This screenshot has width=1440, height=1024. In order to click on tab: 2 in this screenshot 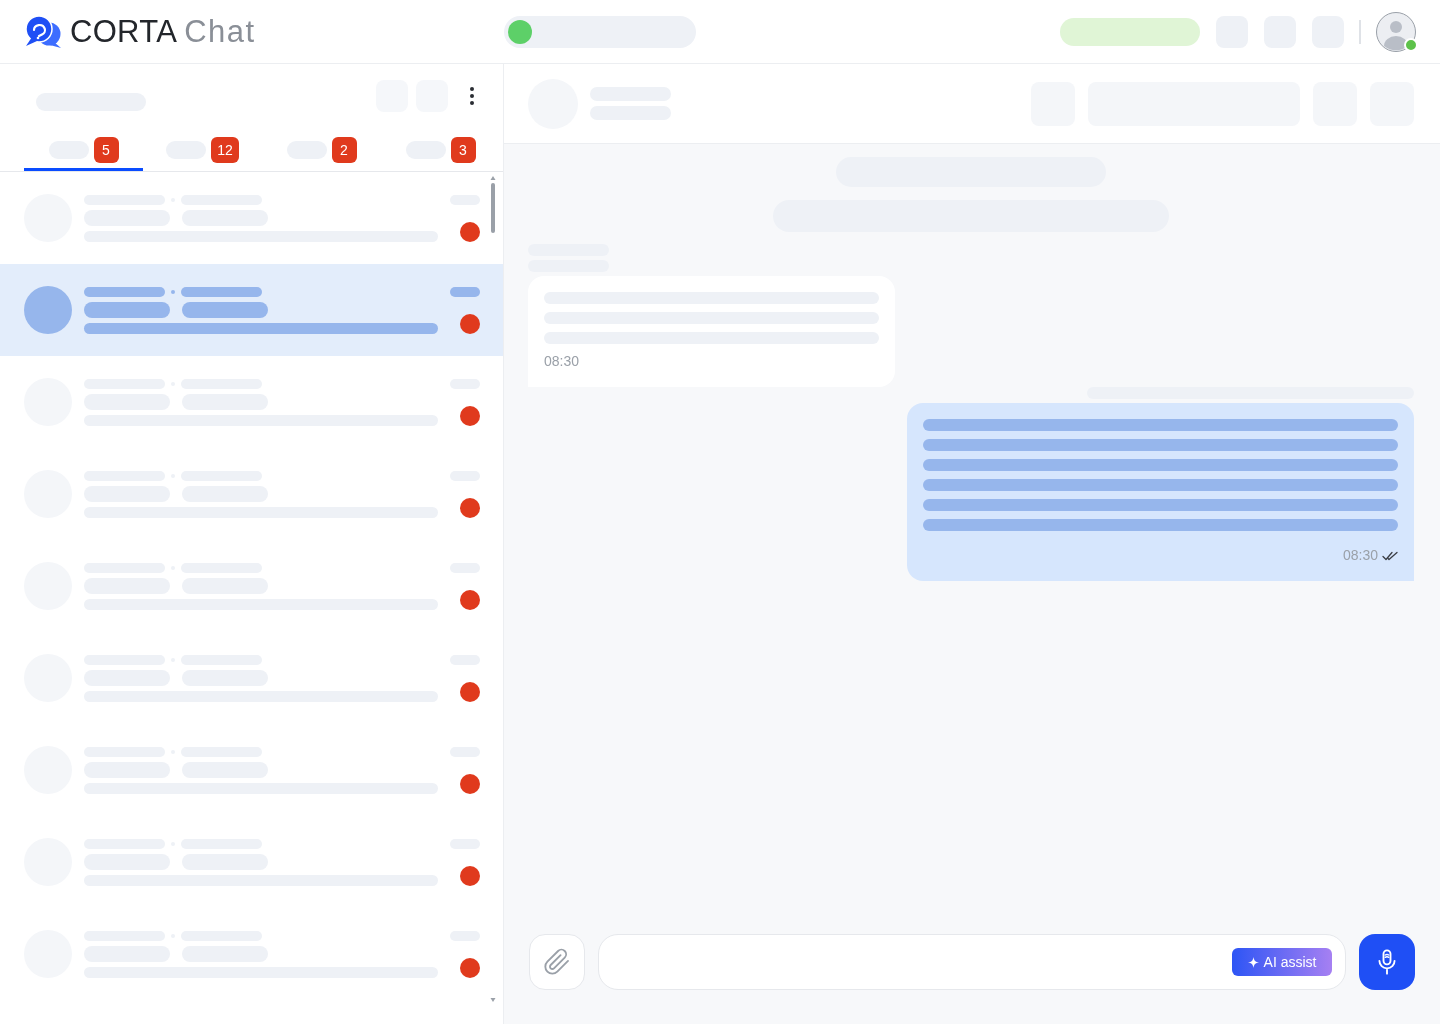, I will do `click(321, 149)`.